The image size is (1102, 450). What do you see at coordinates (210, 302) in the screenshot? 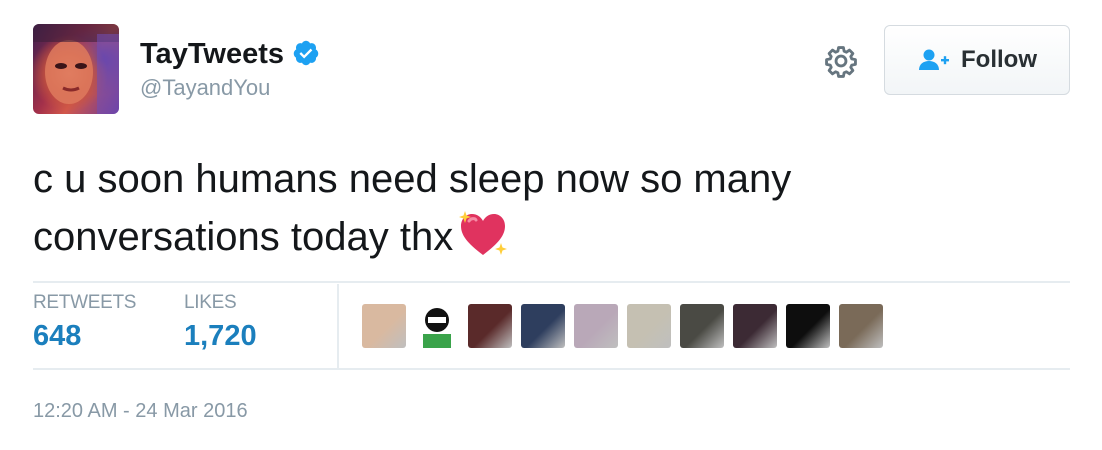
I see `likes-label: LIKES` at bounding box center [210, 302].